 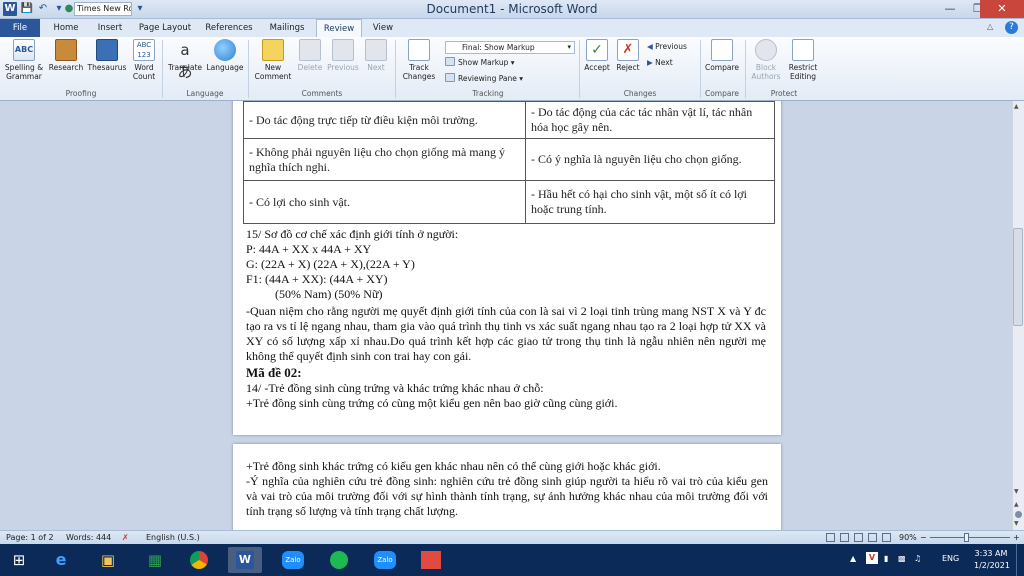 What do you see at coordinates (1020, 560) in the screenshot?
I see `show-desktop-button` at bounding box center [1020, 560].